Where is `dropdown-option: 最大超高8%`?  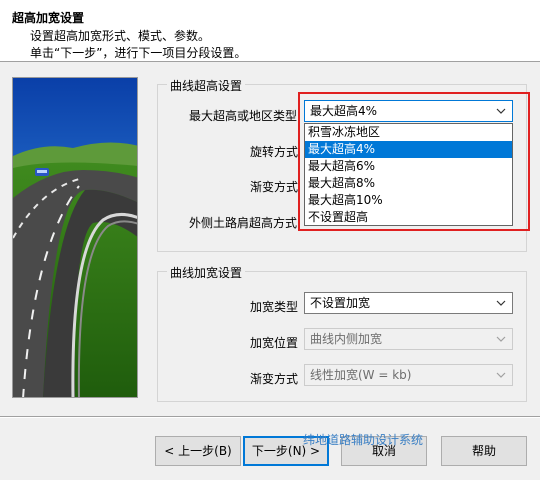
dropdown-option: 最大超高8% is located at coordinates (408, 183).